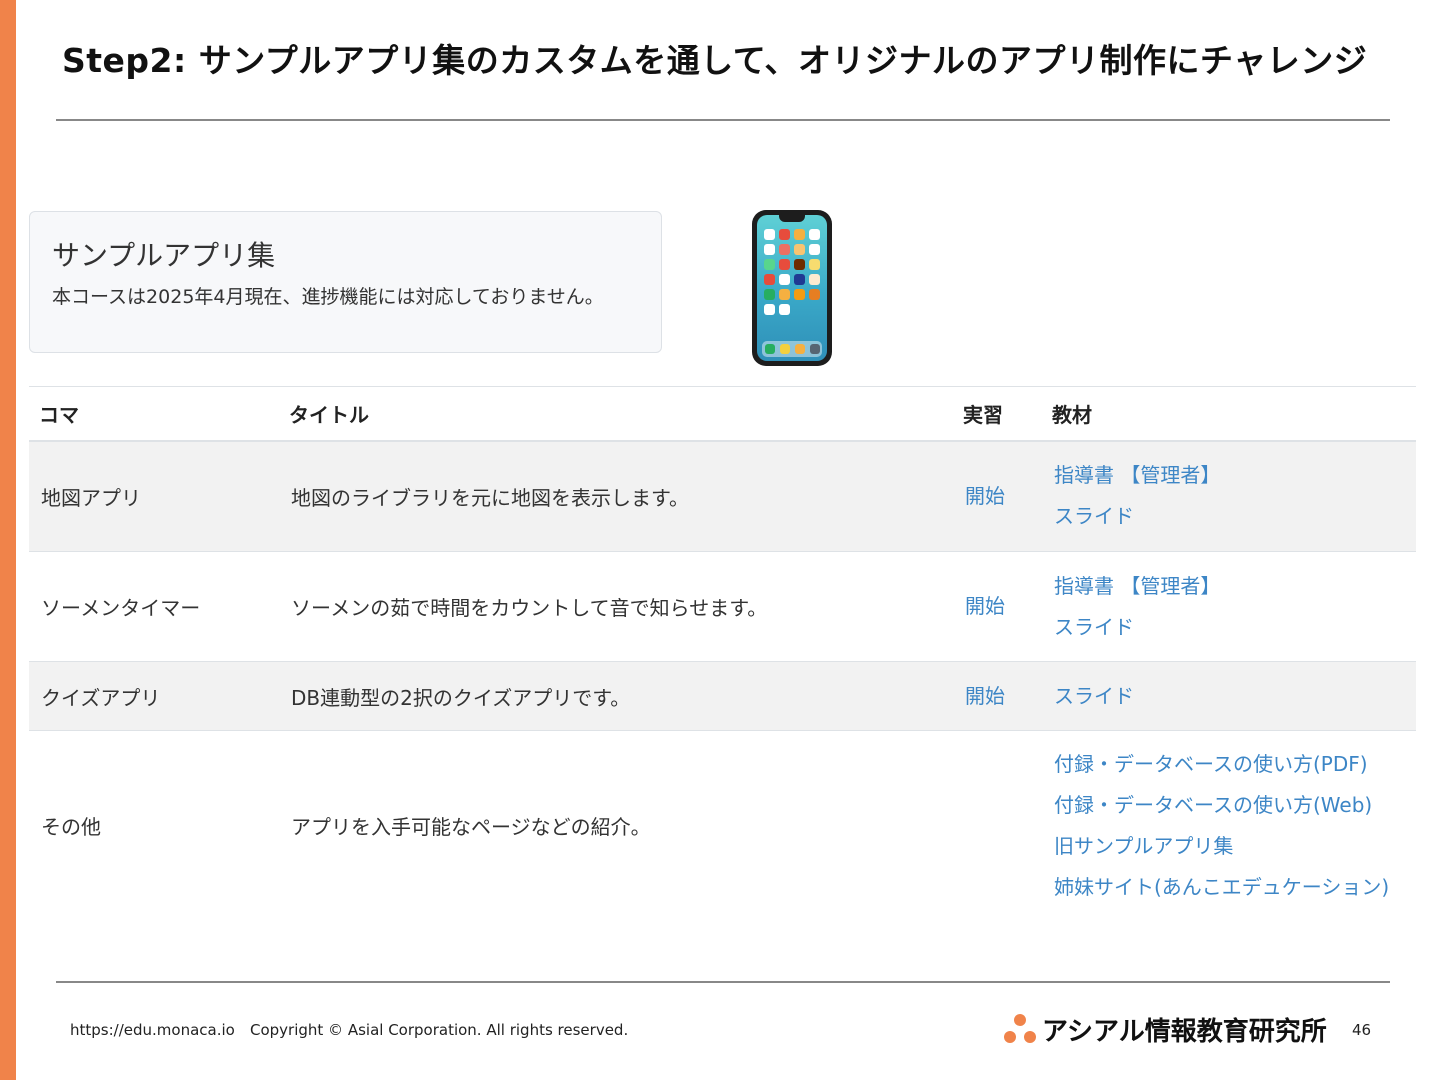 This screenshot has height=1080, width=1440. Describe the element at coordinates (471, 827) in the screenshot. I see `row-title: アプリを入手可能なページなどの紹介。` at that location.